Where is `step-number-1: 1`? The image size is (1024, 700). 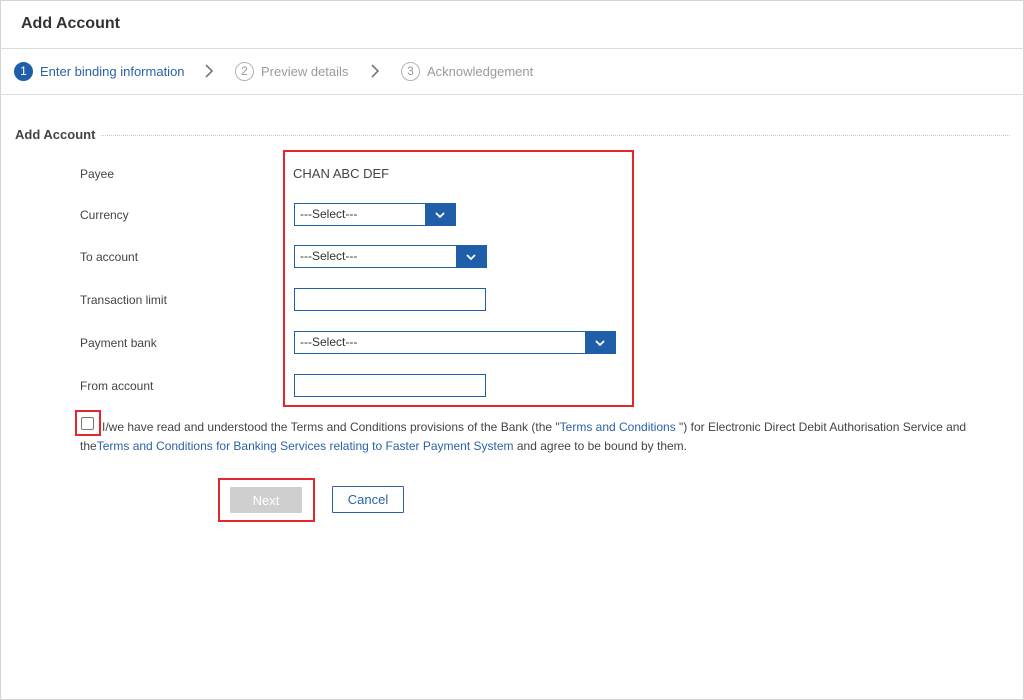
step-number-1: 1 is located at coordinates (23, 71).